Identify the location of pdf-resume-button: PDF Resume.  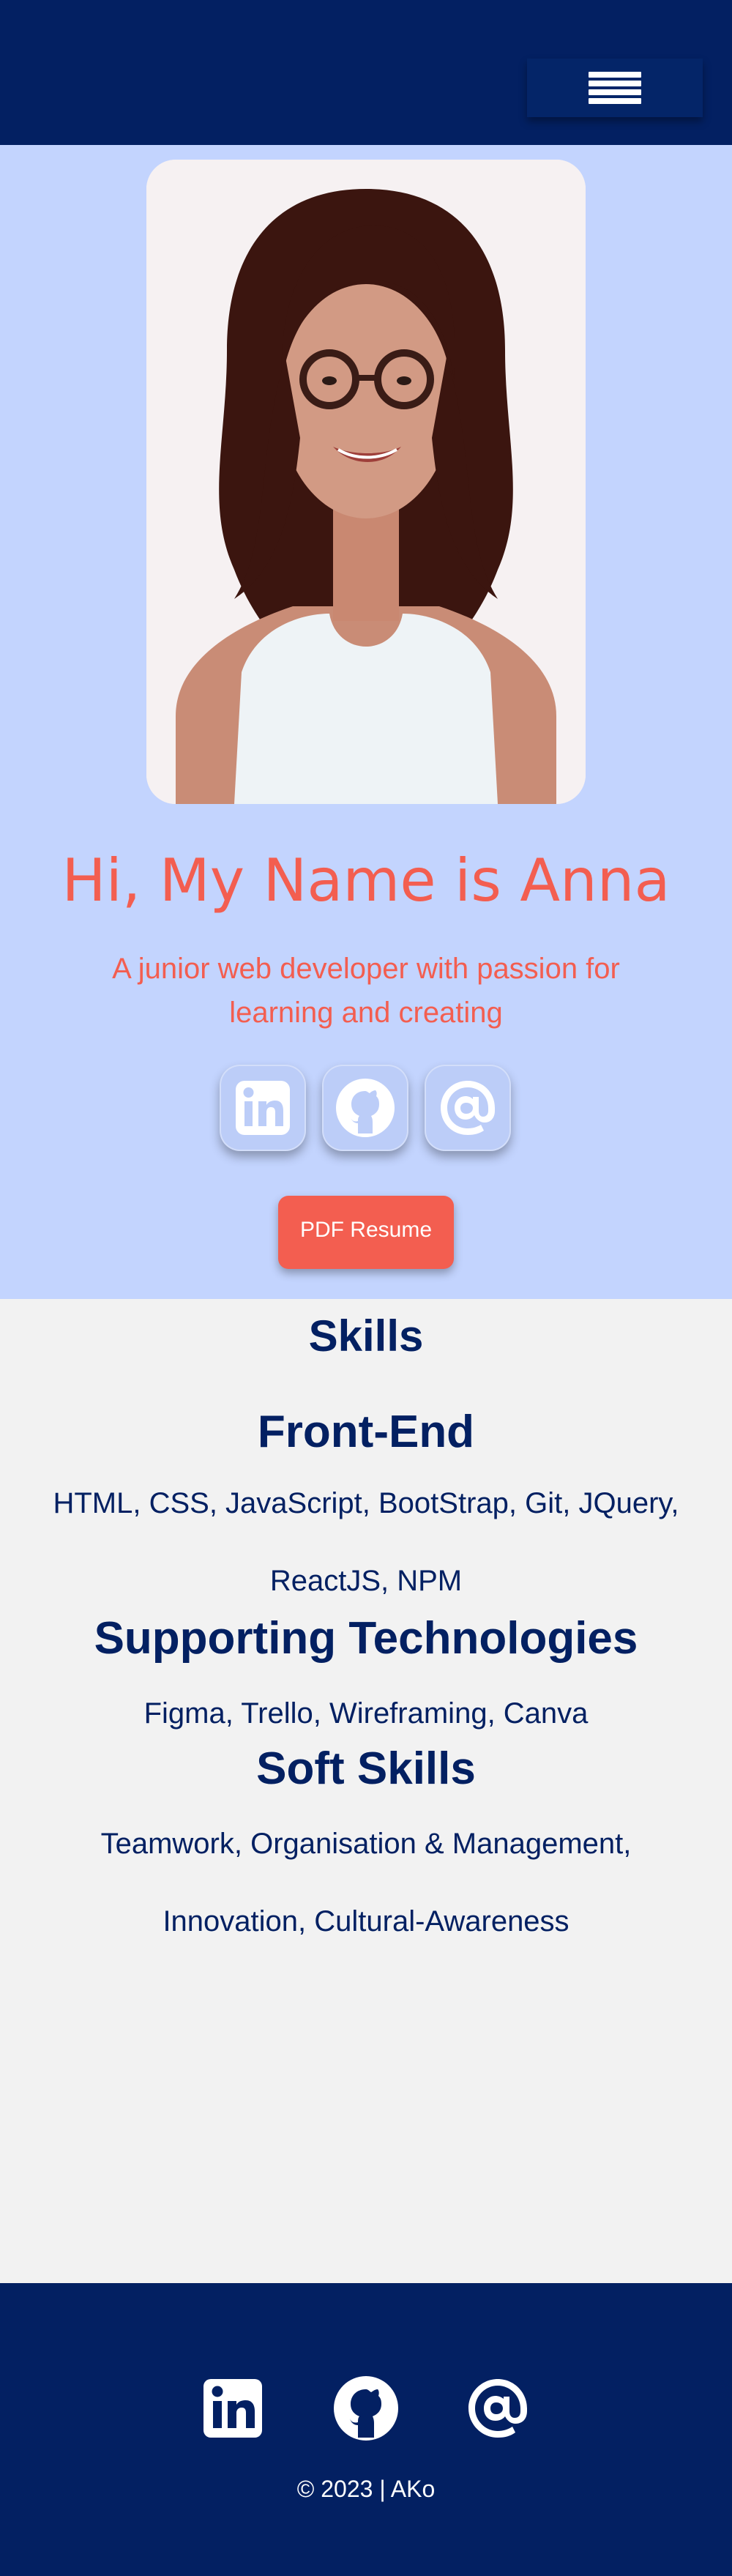
(366, 1232).